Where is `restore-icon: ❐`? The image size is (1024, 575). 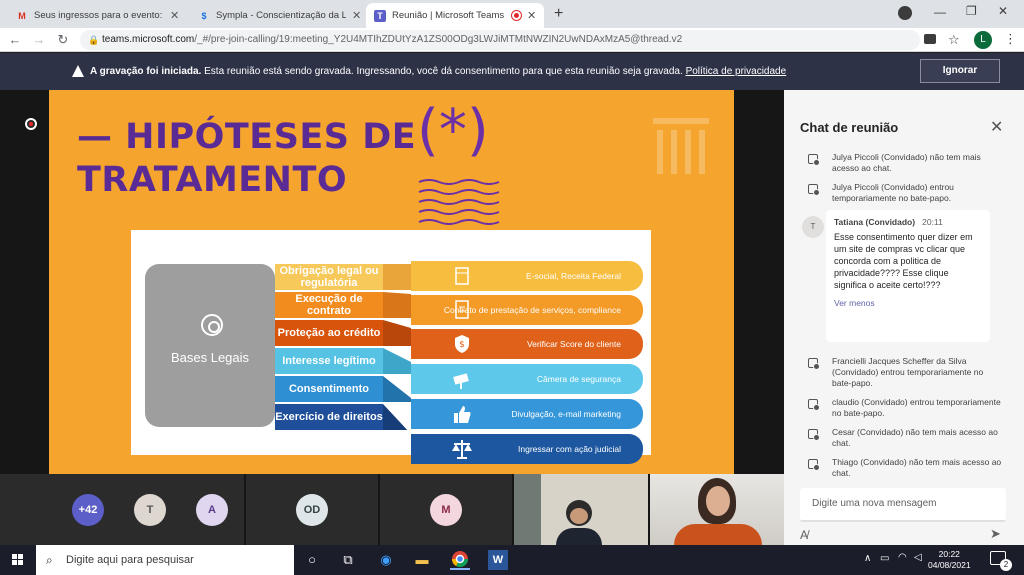
restore-icon: ❐ is located at coordinates (971, 11).